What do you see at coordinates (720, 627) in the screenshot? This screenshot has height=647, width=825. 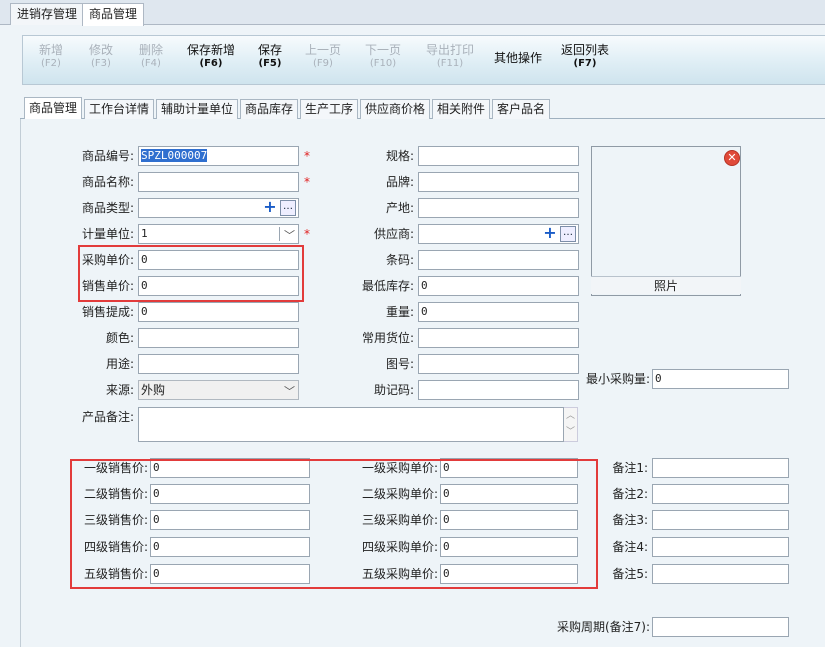 I see `purchase-cycle-input` at bounding box center [720, 627].